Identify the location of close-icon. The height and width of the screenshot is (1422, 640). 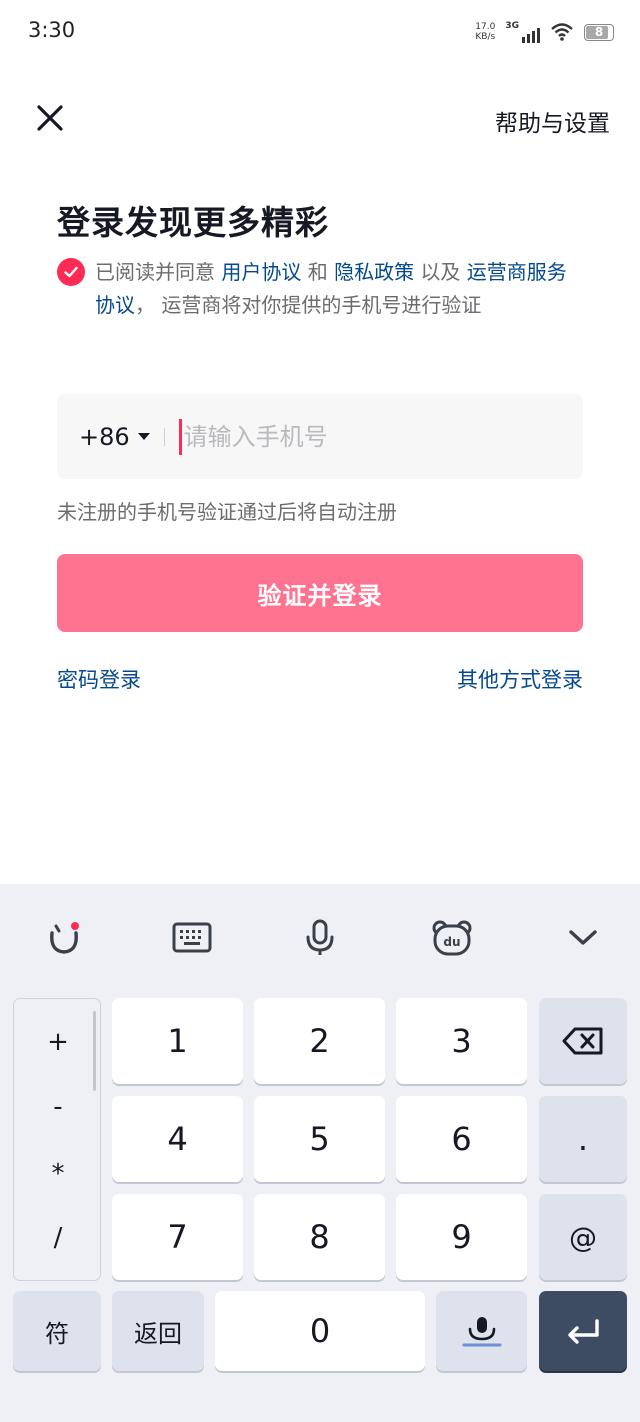
(50, 118).